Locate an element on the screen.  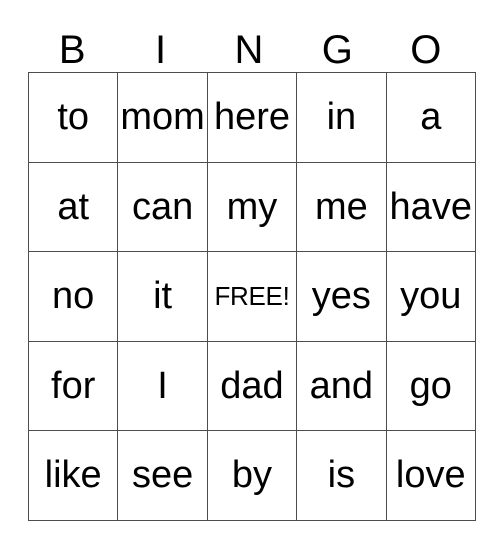
bingo-cell: mom is located at coordinates (162, 117).